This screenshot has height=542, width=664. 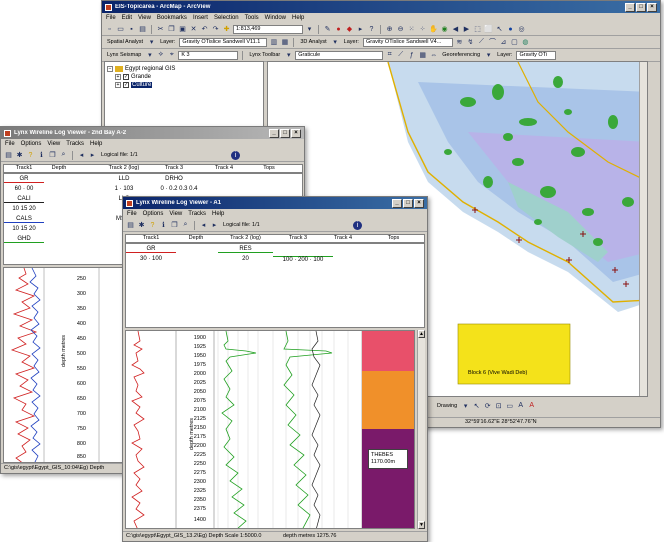 What do you see at coordinates (461, 55) in the screenshot?
I see `georeferencing-menu: Georeferencing` at bounding box center [461, 55].